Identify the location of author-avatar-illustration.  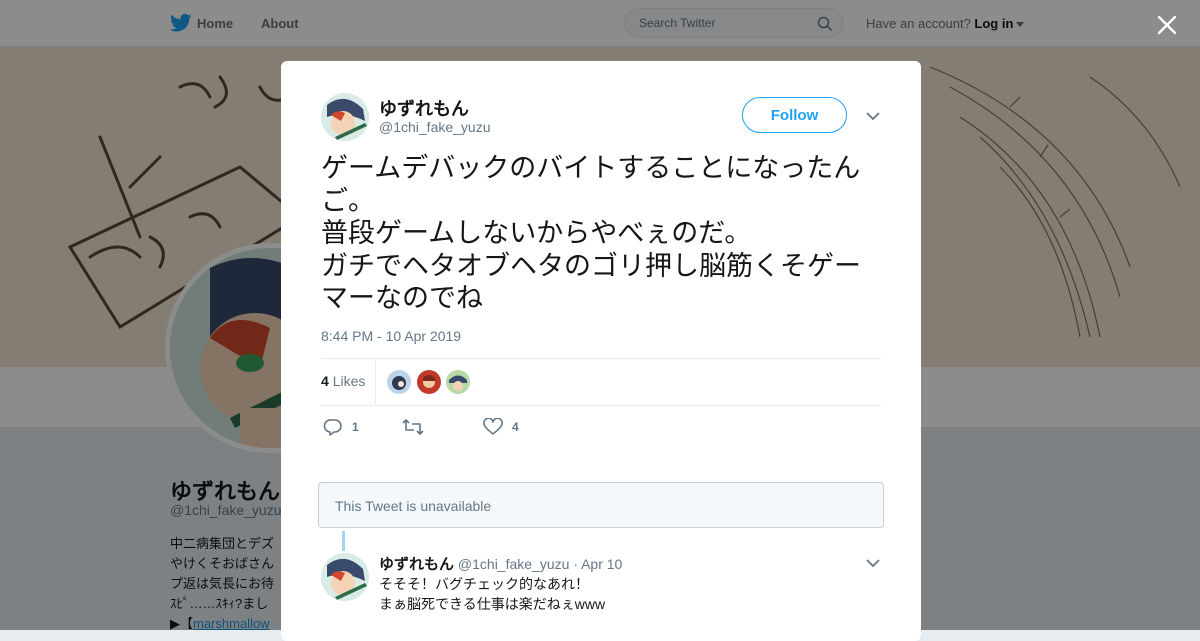
(345, 117).